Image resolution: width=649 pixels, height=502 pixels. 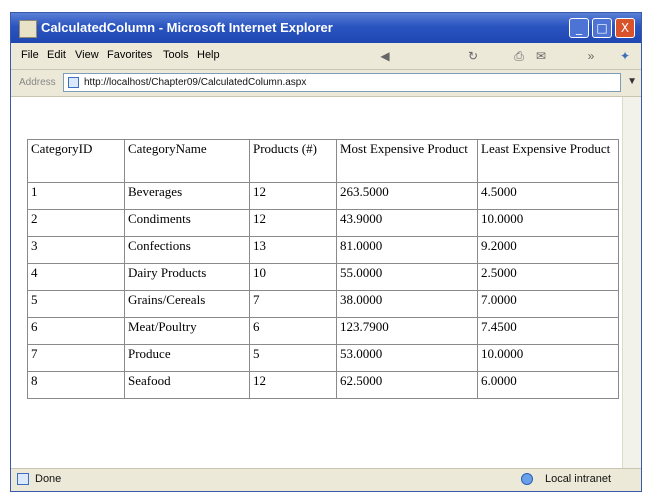 I want to click on table-row: 6 Meat/Poultry 6 123.7900 7.4500, so click(x=323, y=331).